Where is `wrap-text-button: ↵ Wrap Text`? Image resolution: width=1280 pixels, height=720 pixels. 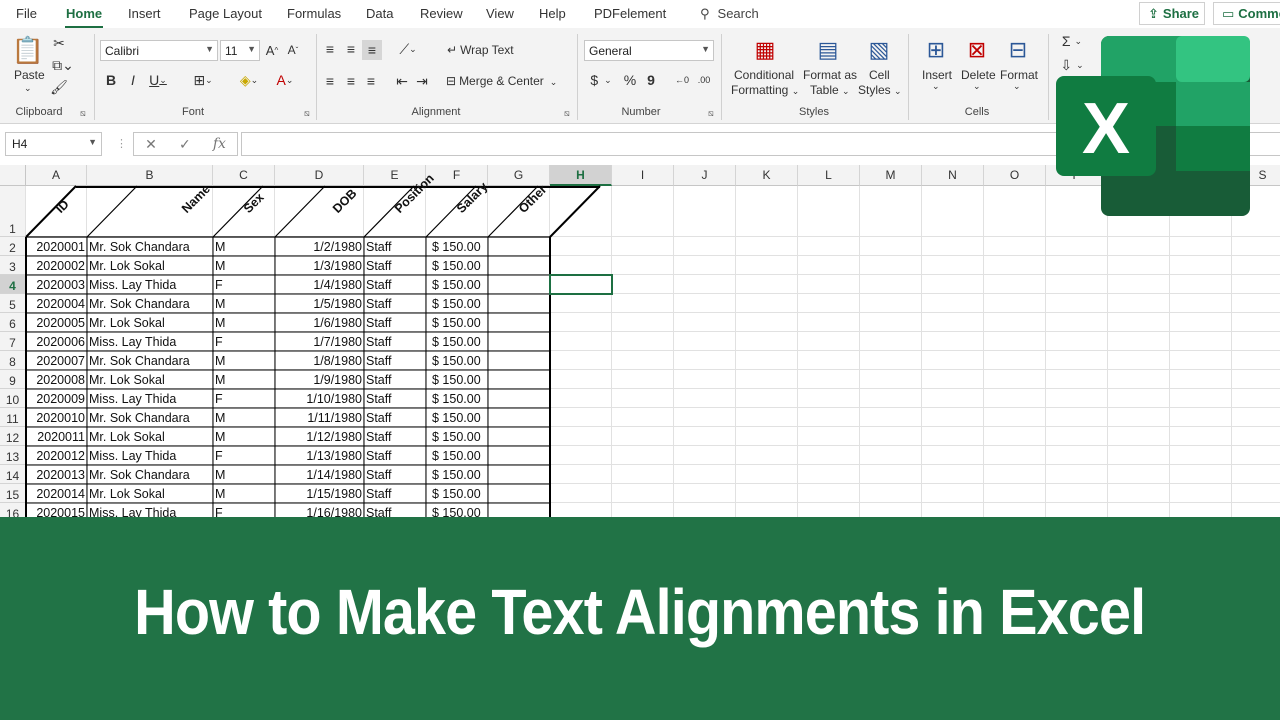 wrap-text-button: ↵ Wrap Text is located at coordinates (480, 50).